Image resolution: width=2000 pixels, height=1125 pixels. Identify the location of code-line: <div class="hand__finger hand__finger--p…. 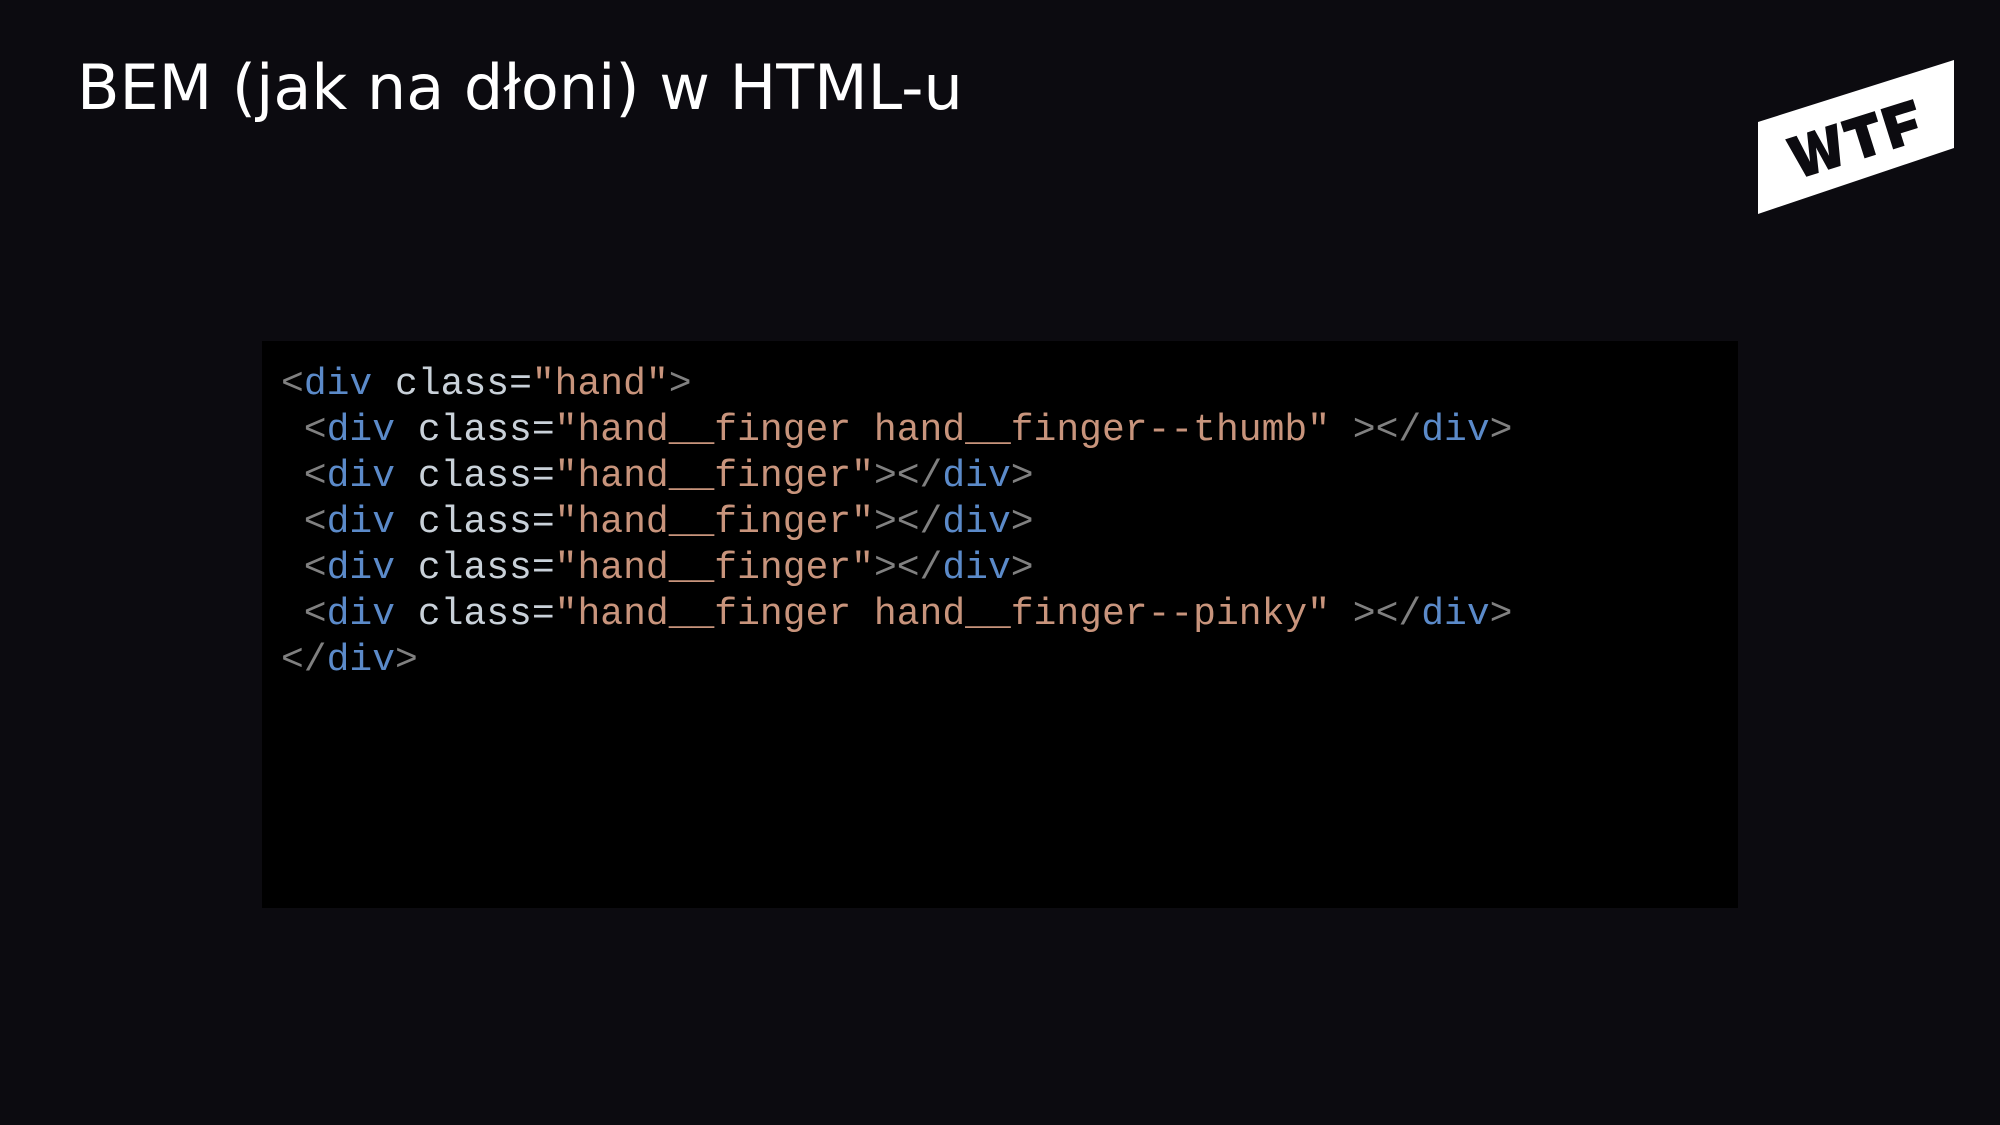
(897, 615).